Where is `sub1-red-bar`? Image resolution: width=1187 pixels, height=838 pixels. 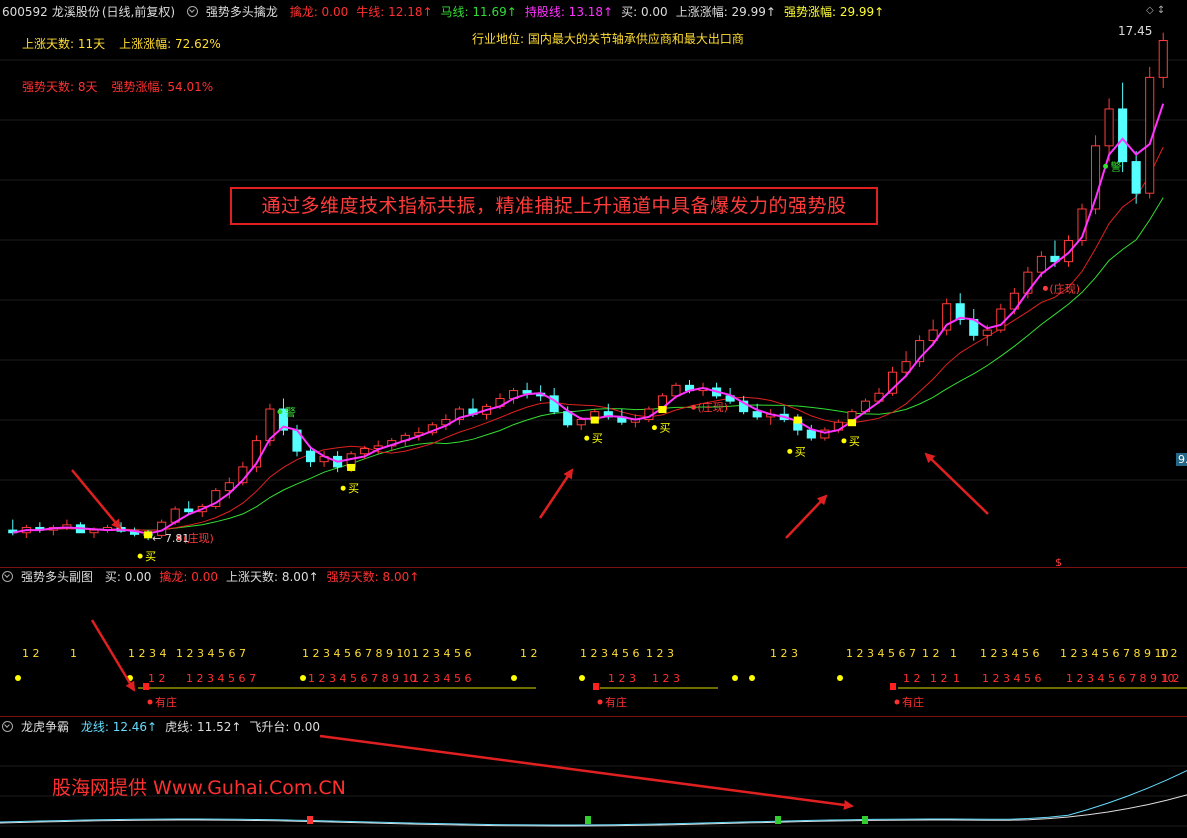
sub1-red-bar is located at coordinates (146, 686).